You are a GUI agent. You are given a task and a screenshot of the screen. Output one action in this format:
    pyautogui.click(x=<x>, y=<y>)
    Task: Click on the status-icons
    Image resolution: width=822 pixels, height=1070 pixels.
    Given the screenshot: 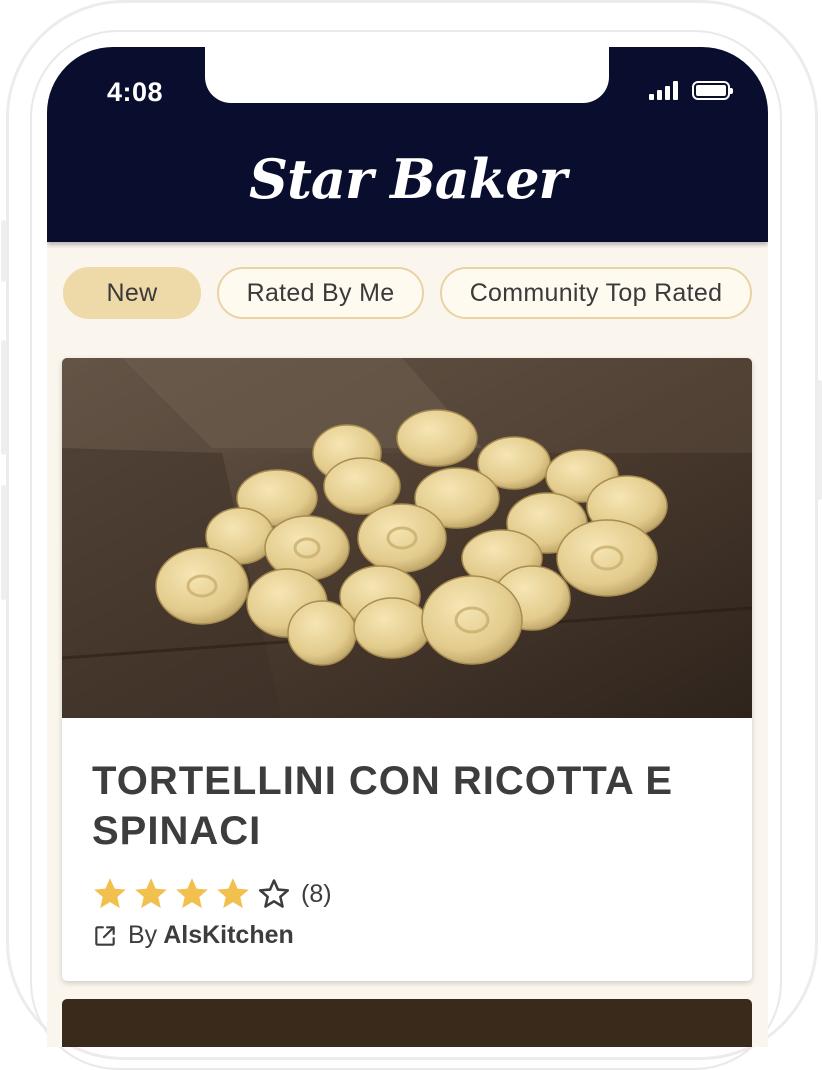 What is the action you would take?
    pyautogui.click(x=691, y=90)
    